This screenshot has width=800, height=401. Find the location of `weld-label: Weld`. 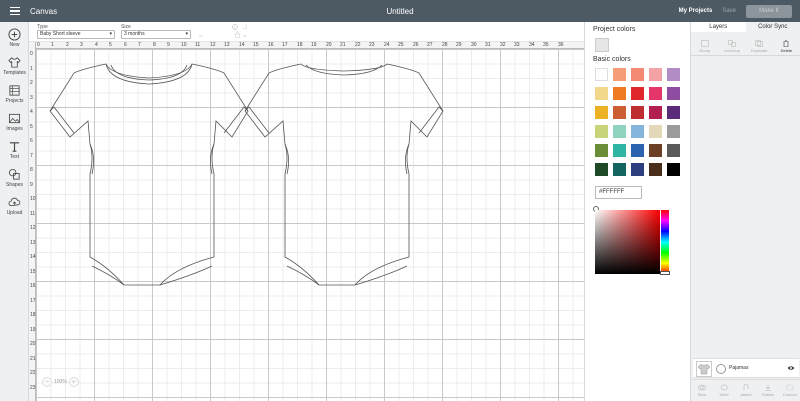

weld-label: Weld is located at coordinates (724, 394).